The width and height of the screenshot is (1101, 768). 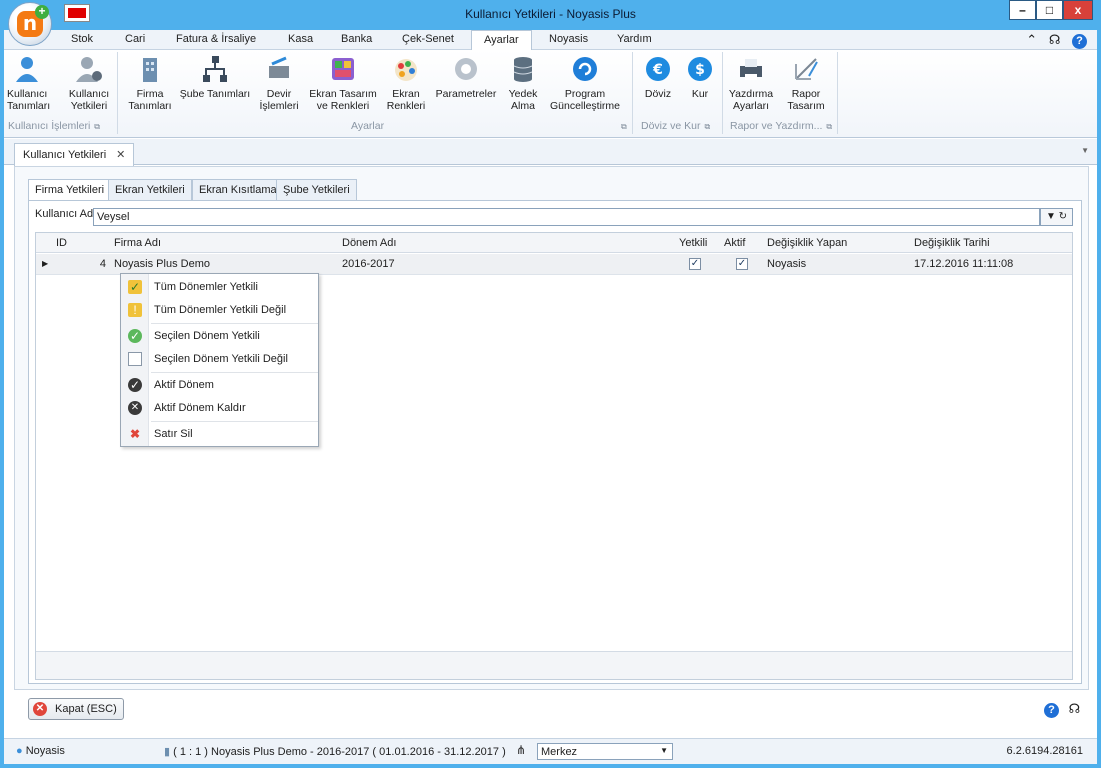 I want to click on menu-item-label: Satır Sil, so click(x=173, y=434).